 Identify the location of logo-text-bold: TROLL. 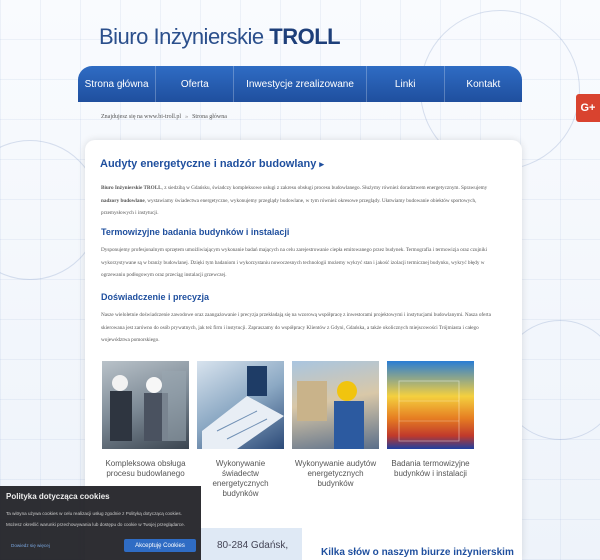
(305, 36).